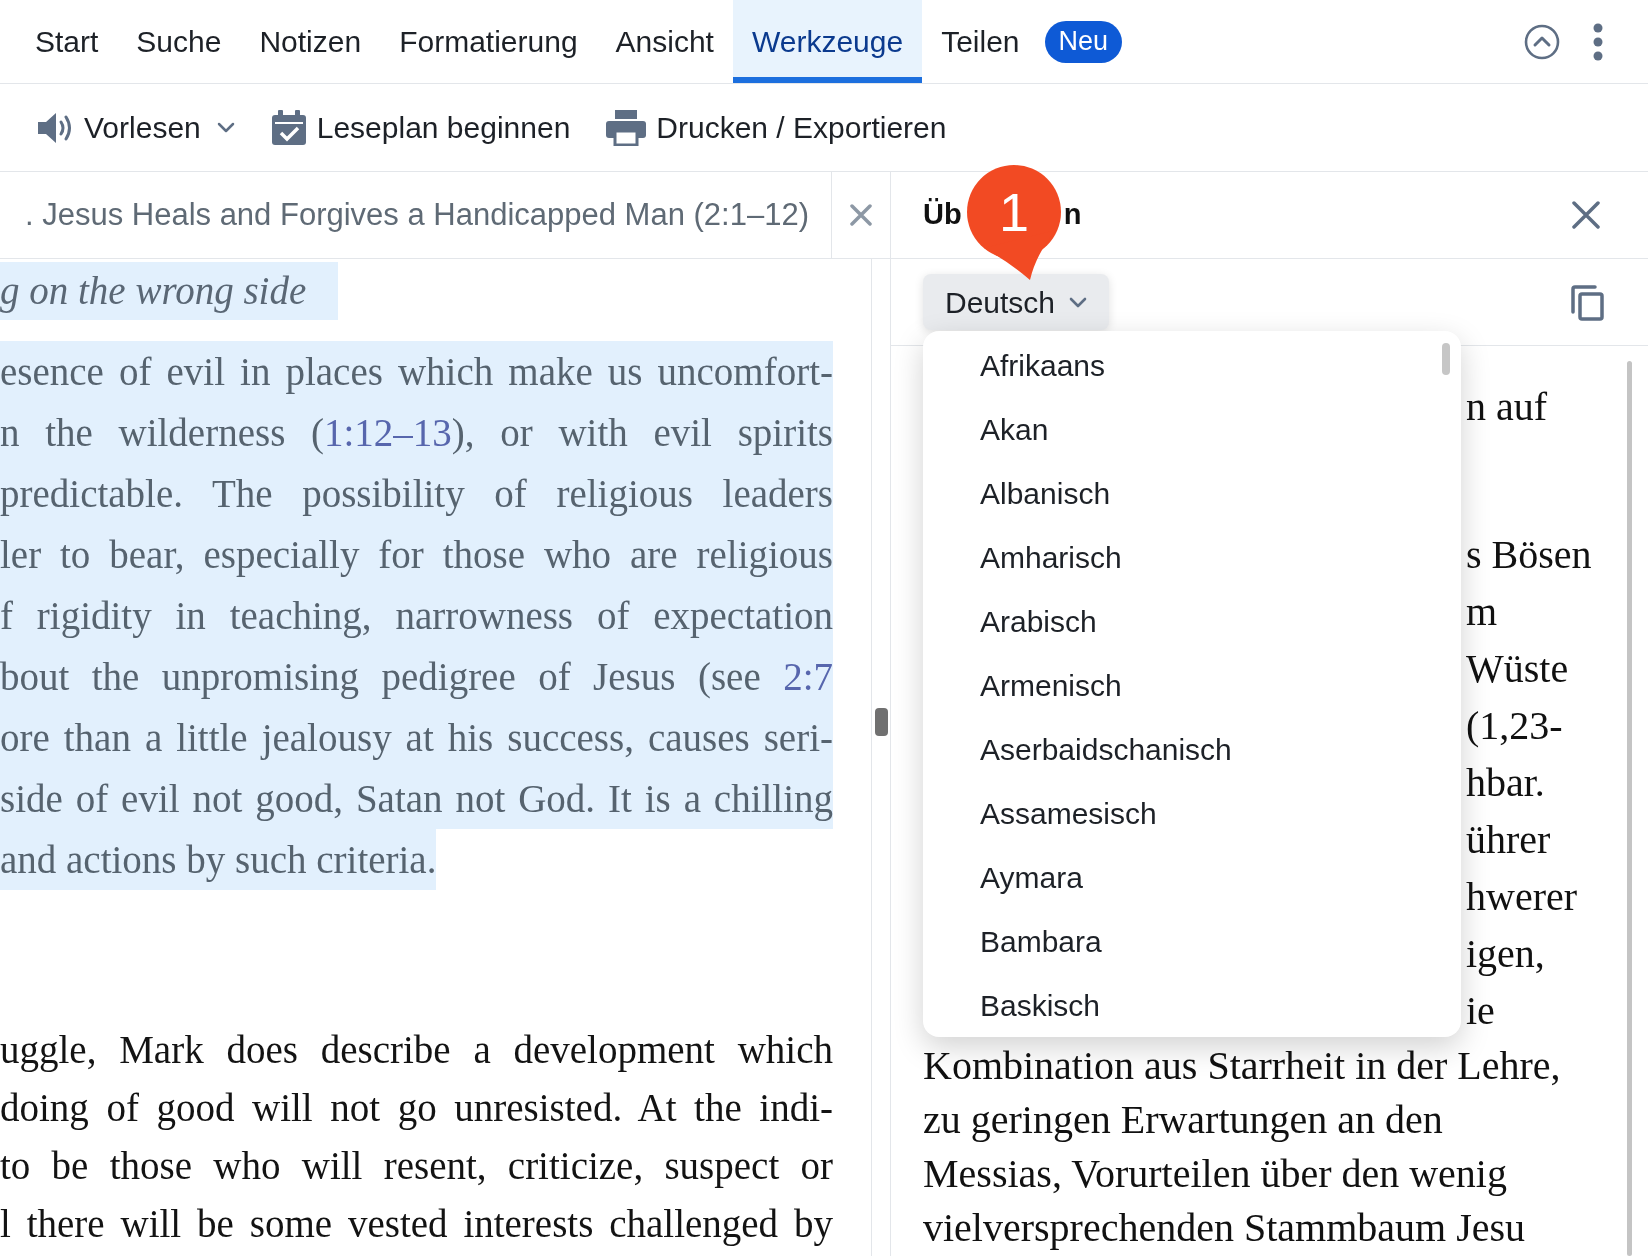  I want to click on language-dropdown: Deutsch, so click(1016, 302).